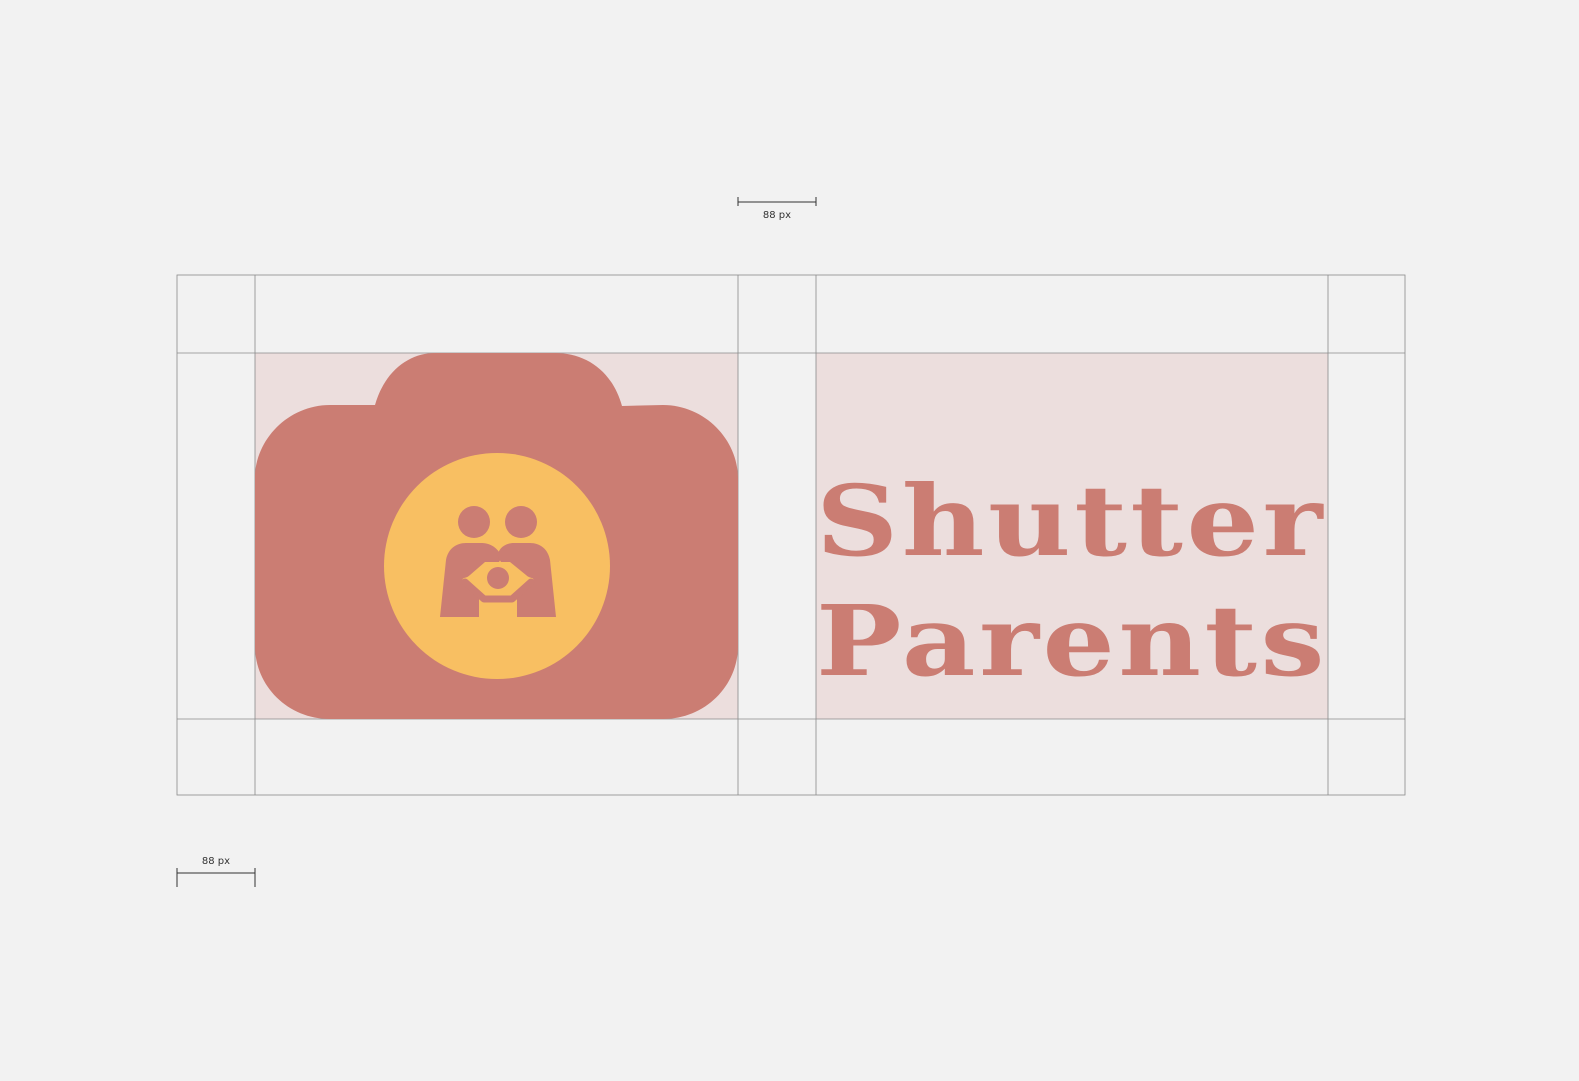  What do you see at coordinates (496, 536) in the screenshot?
I see `camera-family-icon` at bounding box center [496, 536].